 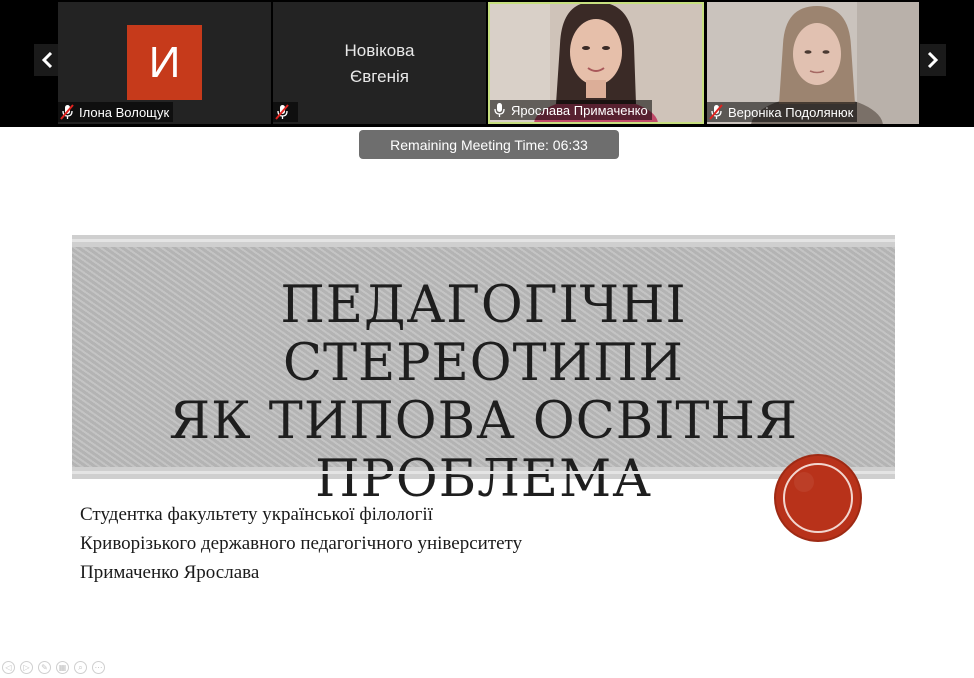 I want to click on next-slide-icon: ▷, so click(x=26, y=667).